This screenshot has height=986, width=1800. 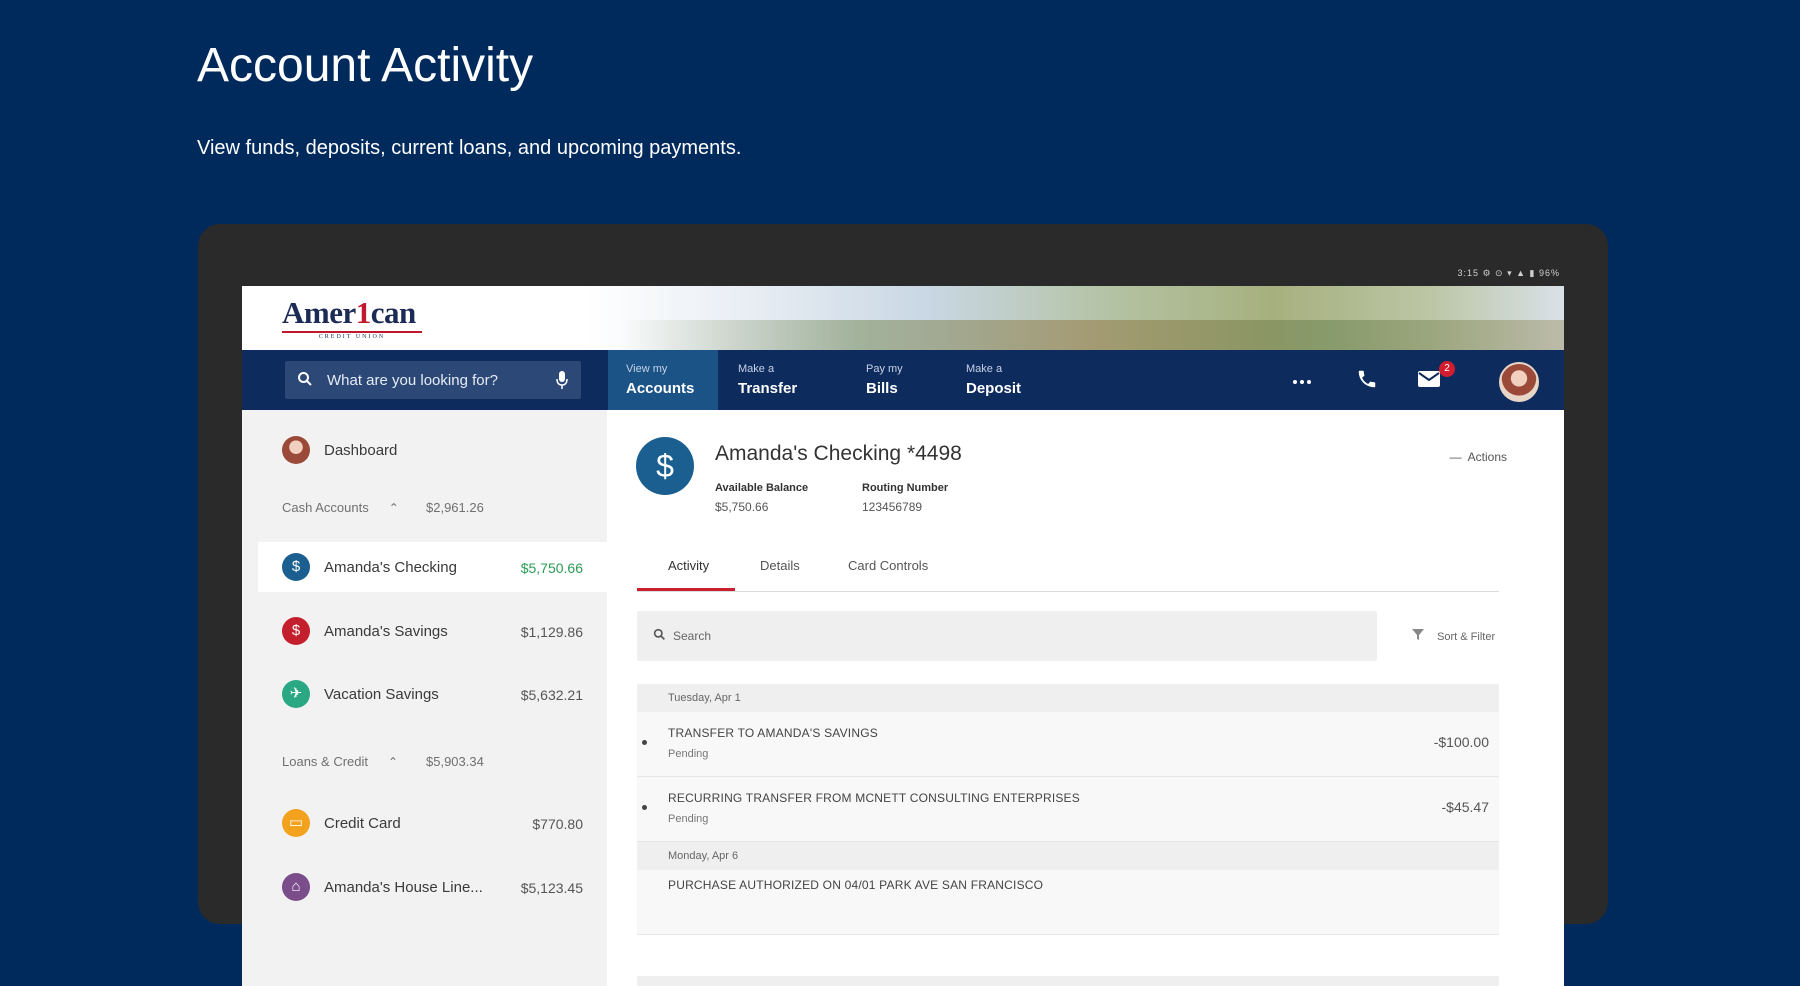 I want to click on airplane-icon: ✈, so click(x=296, y=694).